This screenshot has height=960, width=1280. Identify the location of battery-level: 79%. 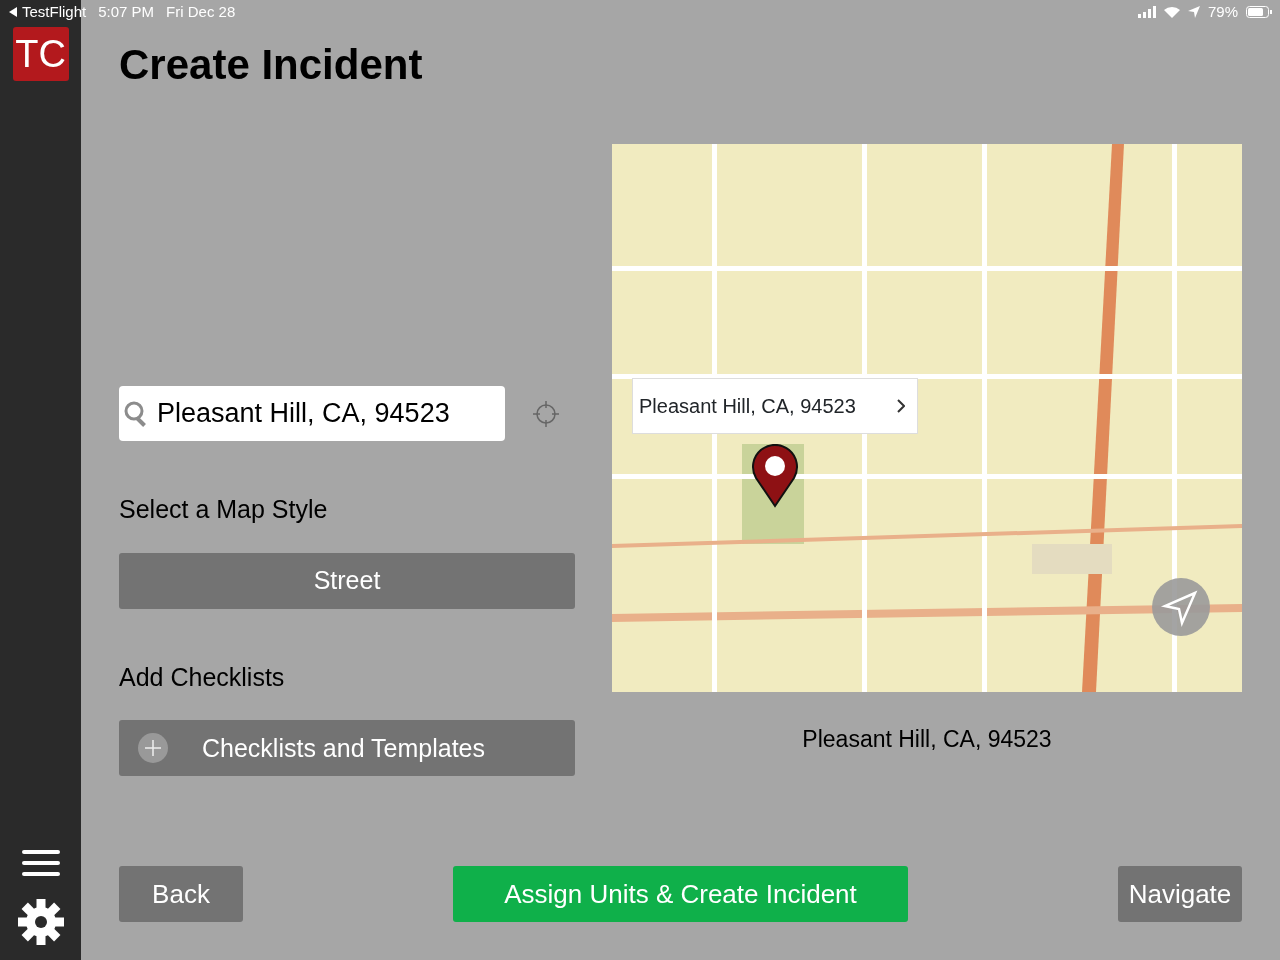
(1222, 11).